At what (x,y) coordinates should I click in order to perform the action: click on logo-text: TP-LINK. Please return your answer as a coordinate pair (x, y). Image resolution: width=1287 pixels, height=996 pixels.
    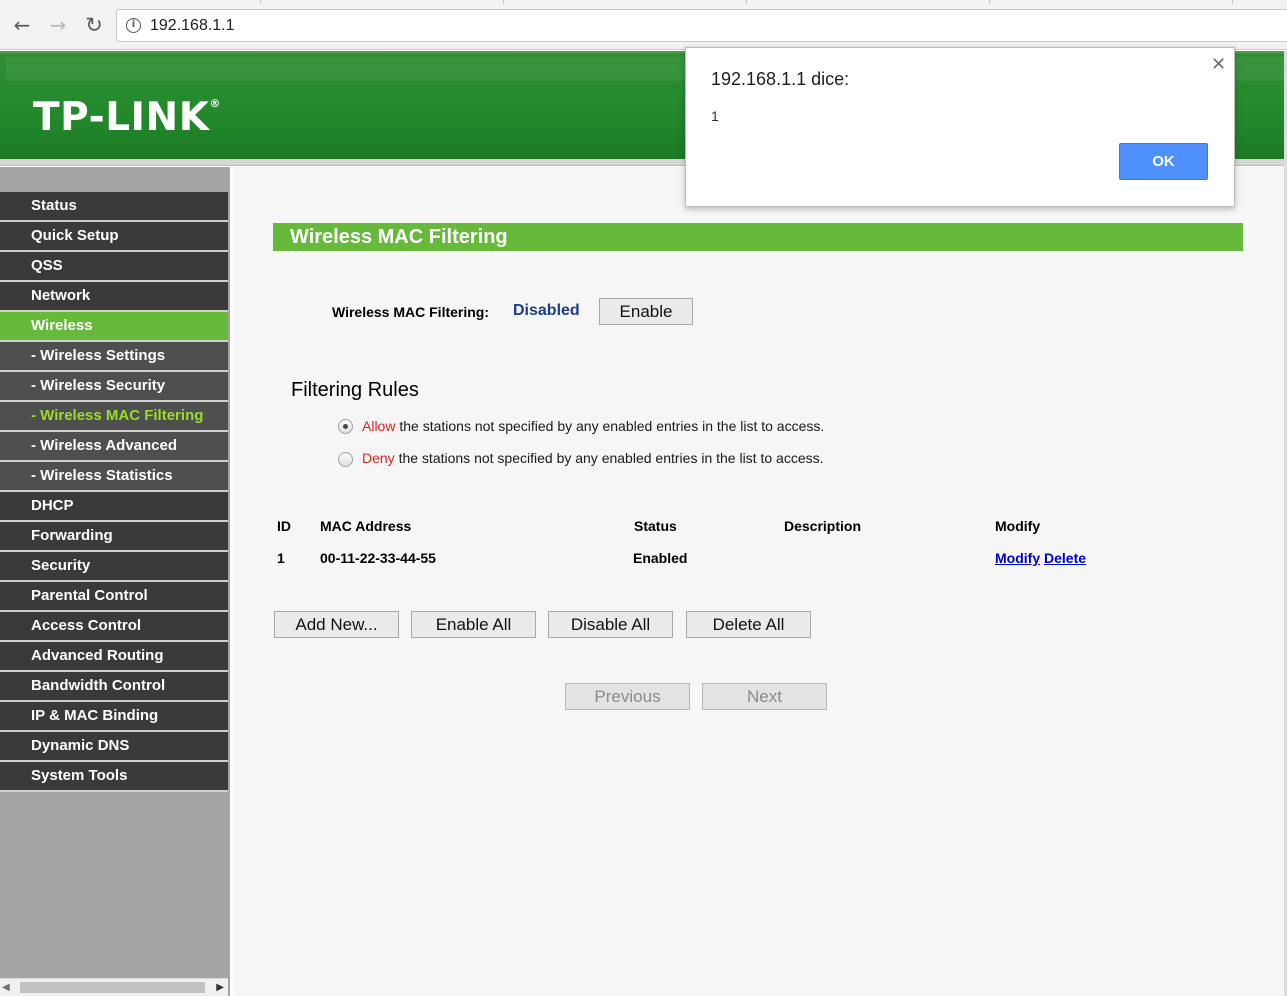
    Looking at the image, I should click on (121, 117).